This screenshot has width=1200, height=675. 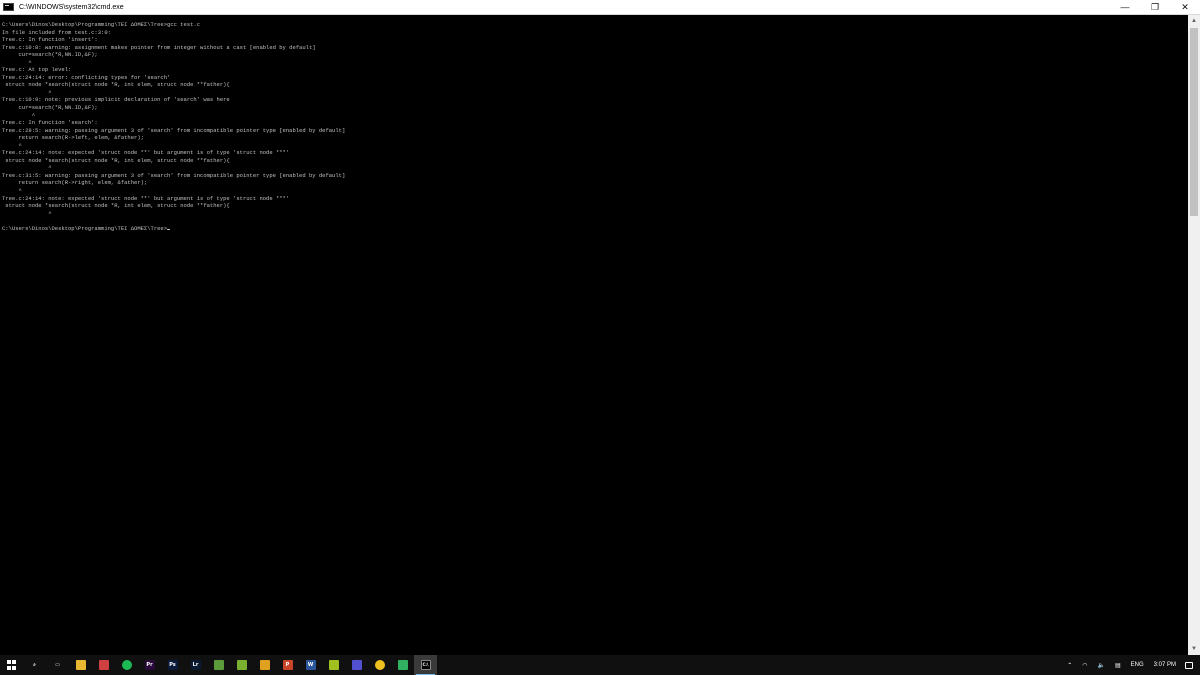 I want to click on taskbar-button: Pr, so click(x=149, y=665).